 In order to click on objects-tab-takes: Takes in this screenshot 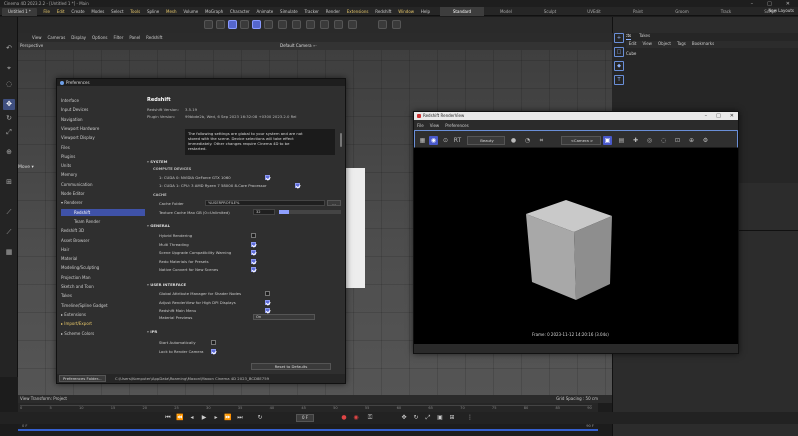, I will do `click(644, 36)`.